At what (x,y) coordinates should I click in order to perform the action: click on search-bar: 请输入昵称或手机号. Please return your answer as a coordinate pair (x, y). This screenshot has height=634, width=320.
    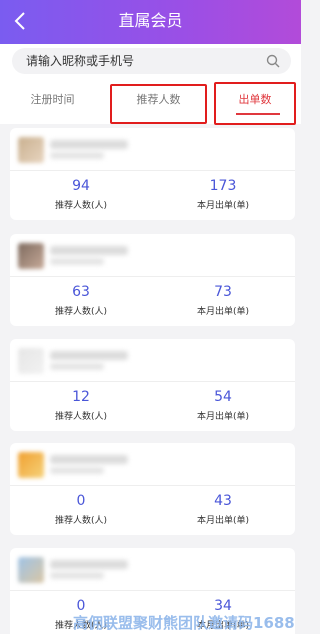
    Looking at the image, I should click on (150, 61).